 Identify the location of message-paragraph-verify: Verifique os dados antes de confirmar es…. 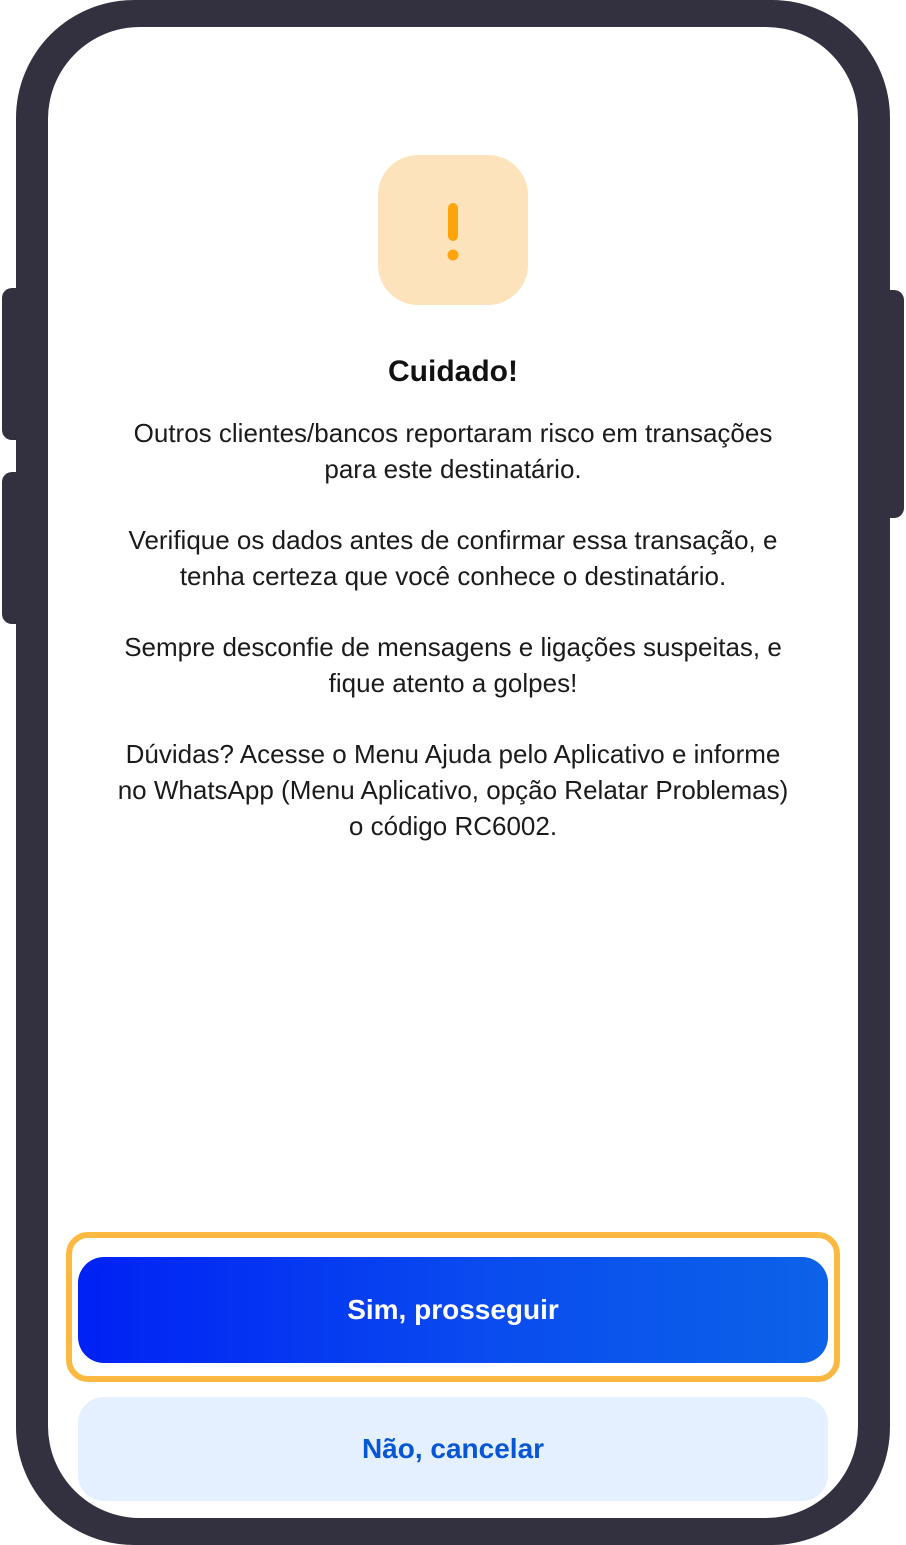
(453, 558).